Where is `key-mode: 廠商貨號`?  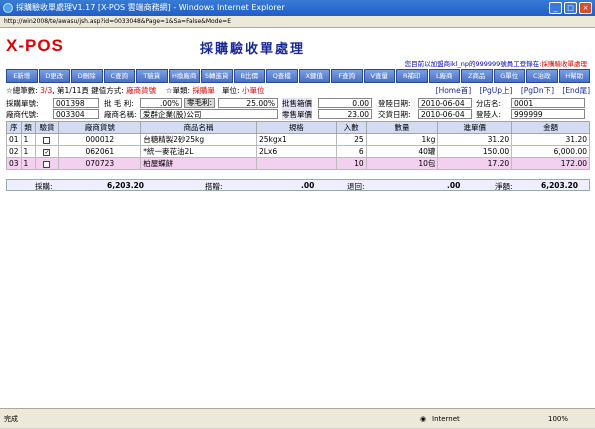
key-mode: 廠商貨號 is located at coordinates (141, 90).